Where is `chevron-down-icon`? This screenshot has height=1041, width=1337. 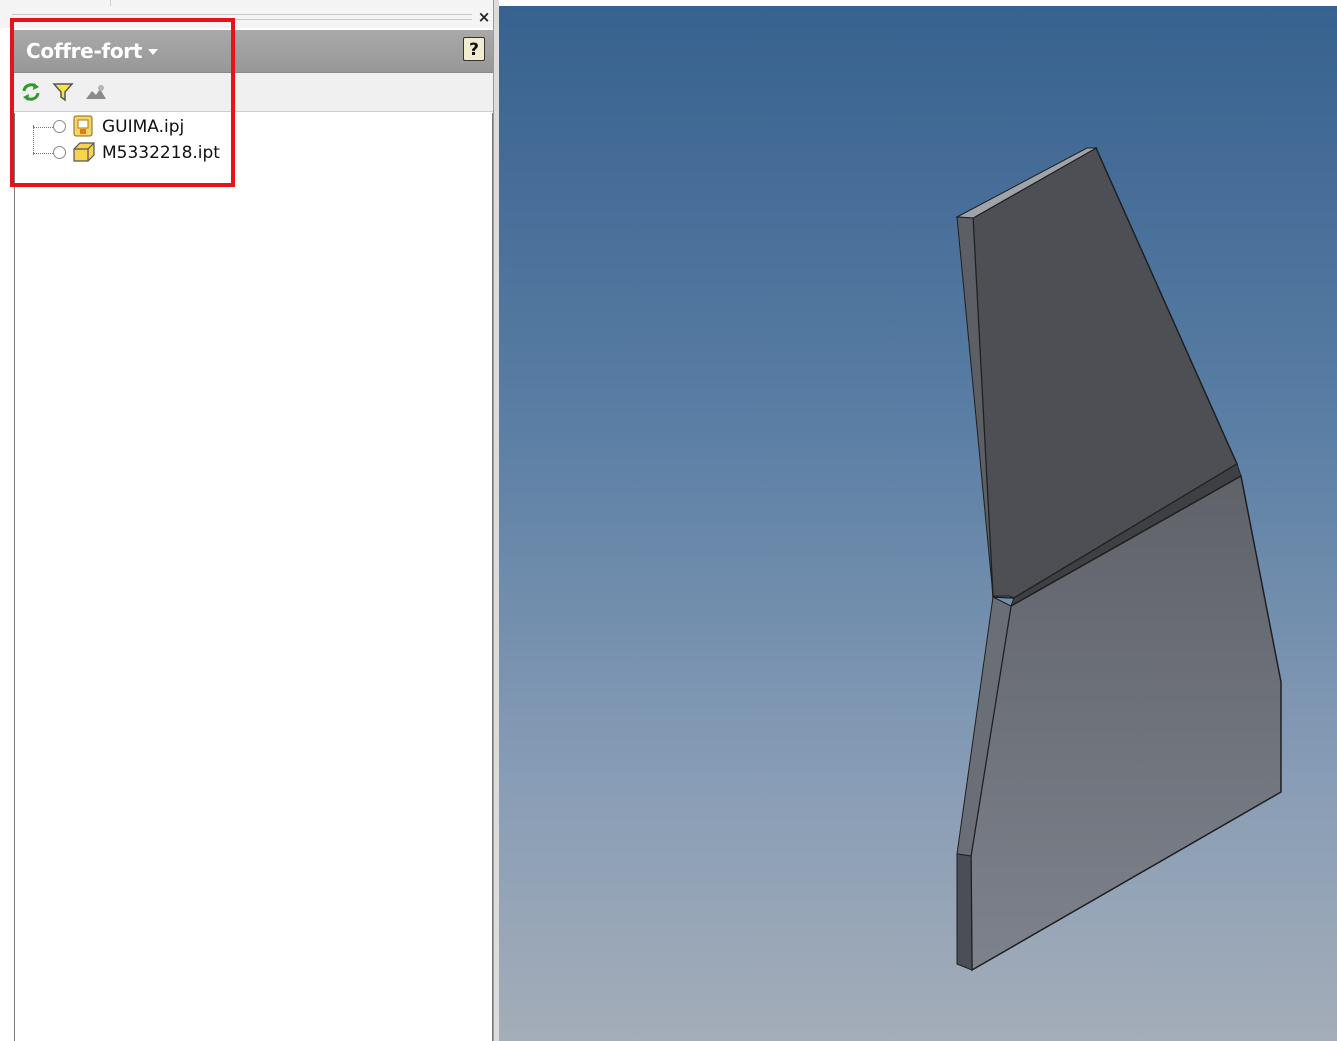
chevron-down-icon is located at coordinates (153, 52).